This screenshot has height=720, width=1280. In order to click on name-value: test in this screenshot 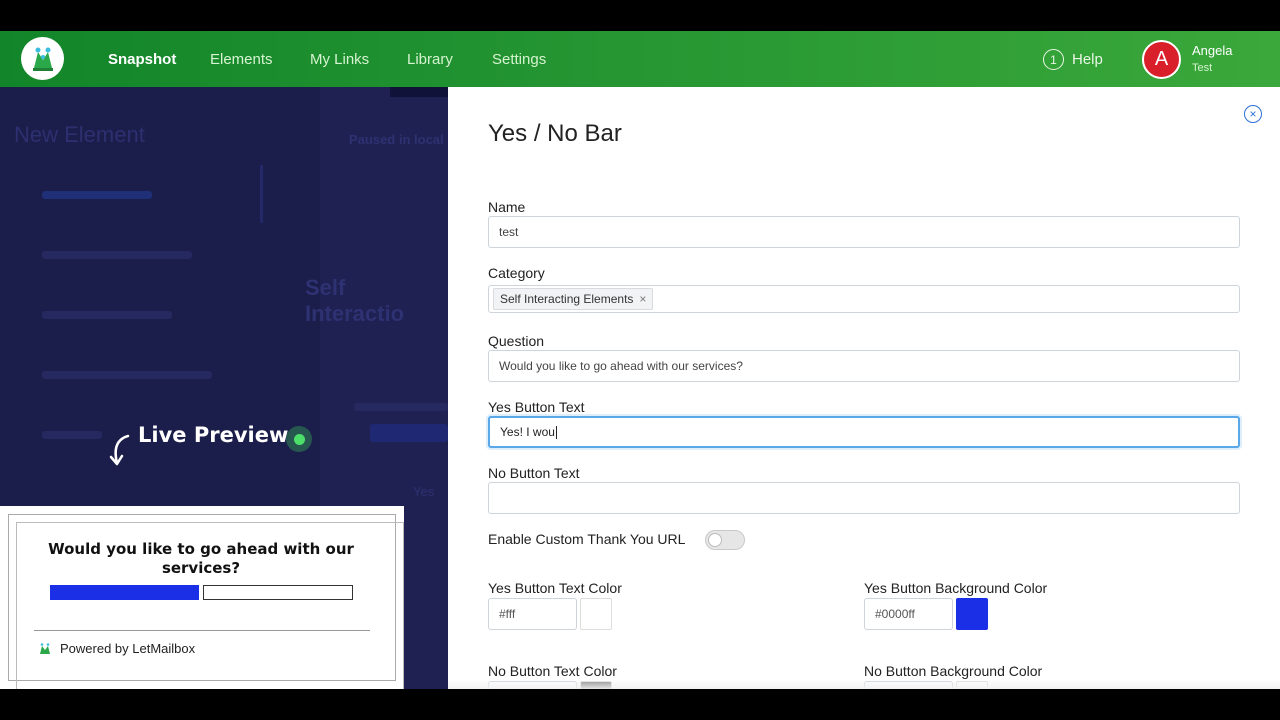, I will do `click(509, 232)`.